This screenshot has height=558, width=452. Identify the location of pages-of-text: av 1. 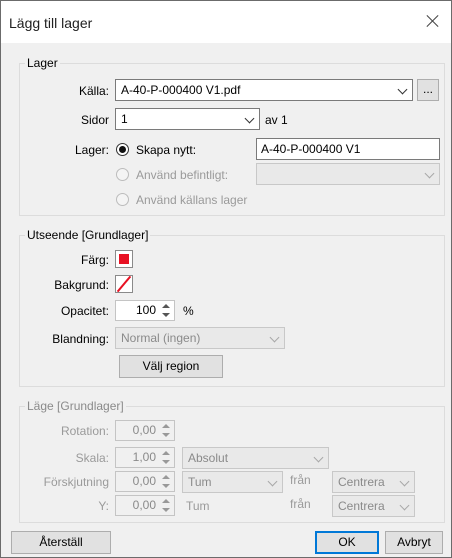
(276, 120).